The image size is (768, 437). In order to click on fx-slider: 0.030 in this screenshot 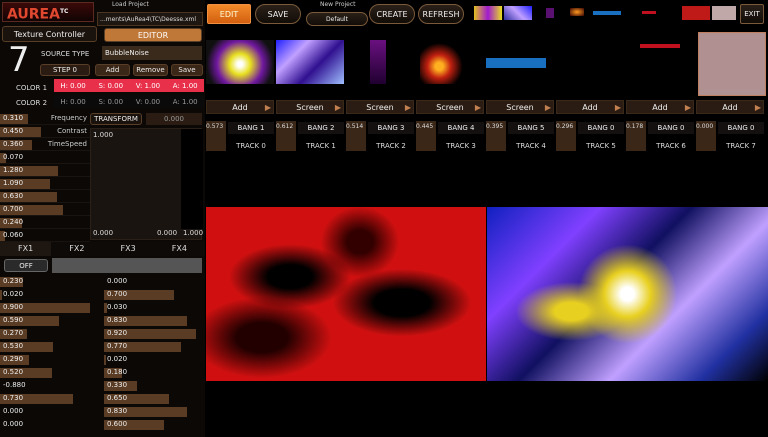, I will do `click(154, 308)`.